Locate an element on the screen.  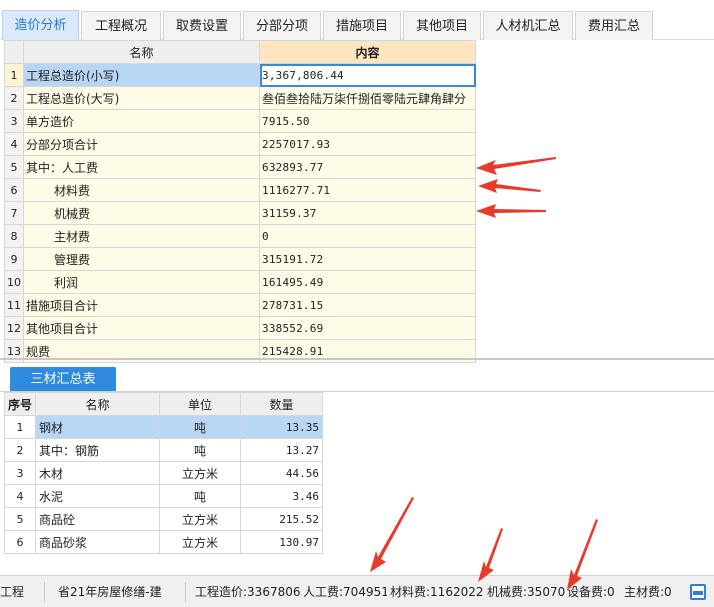
row-value: 161495.49 is located at coordinates (367, 282).